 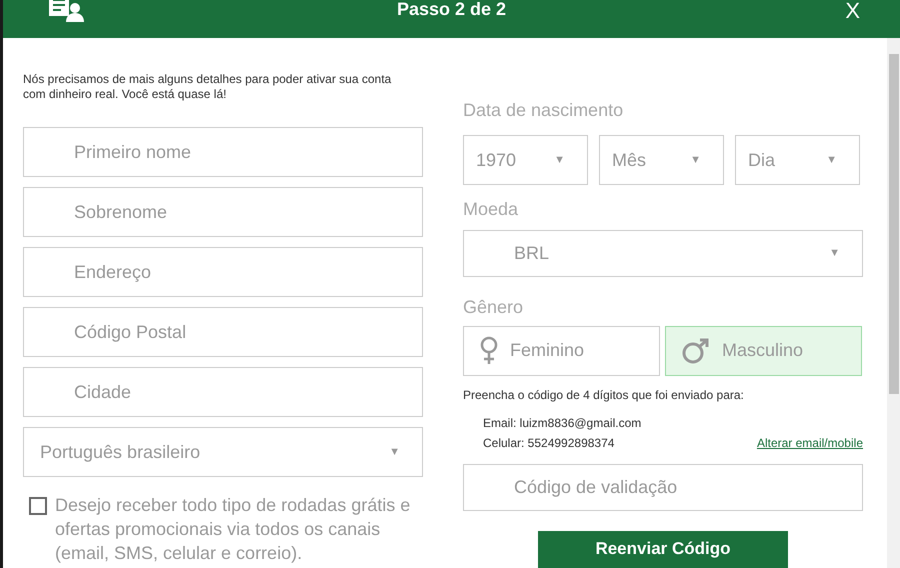 What do you see at coordinates (763, 351) in the screenshot?
I see `gender-option: Masculino` at bounding box center [763, 351].